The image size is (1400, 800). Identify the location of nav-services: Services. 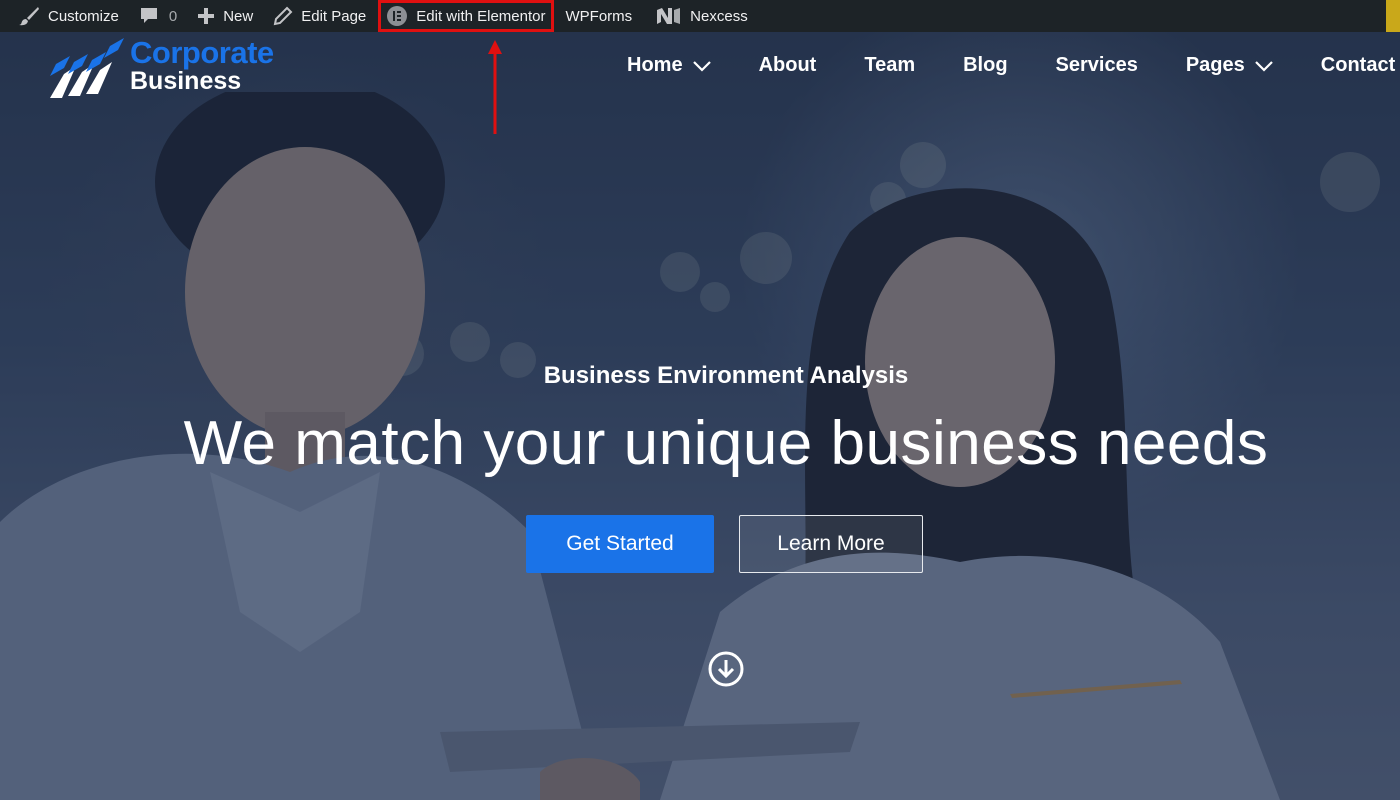
(1097, 65).